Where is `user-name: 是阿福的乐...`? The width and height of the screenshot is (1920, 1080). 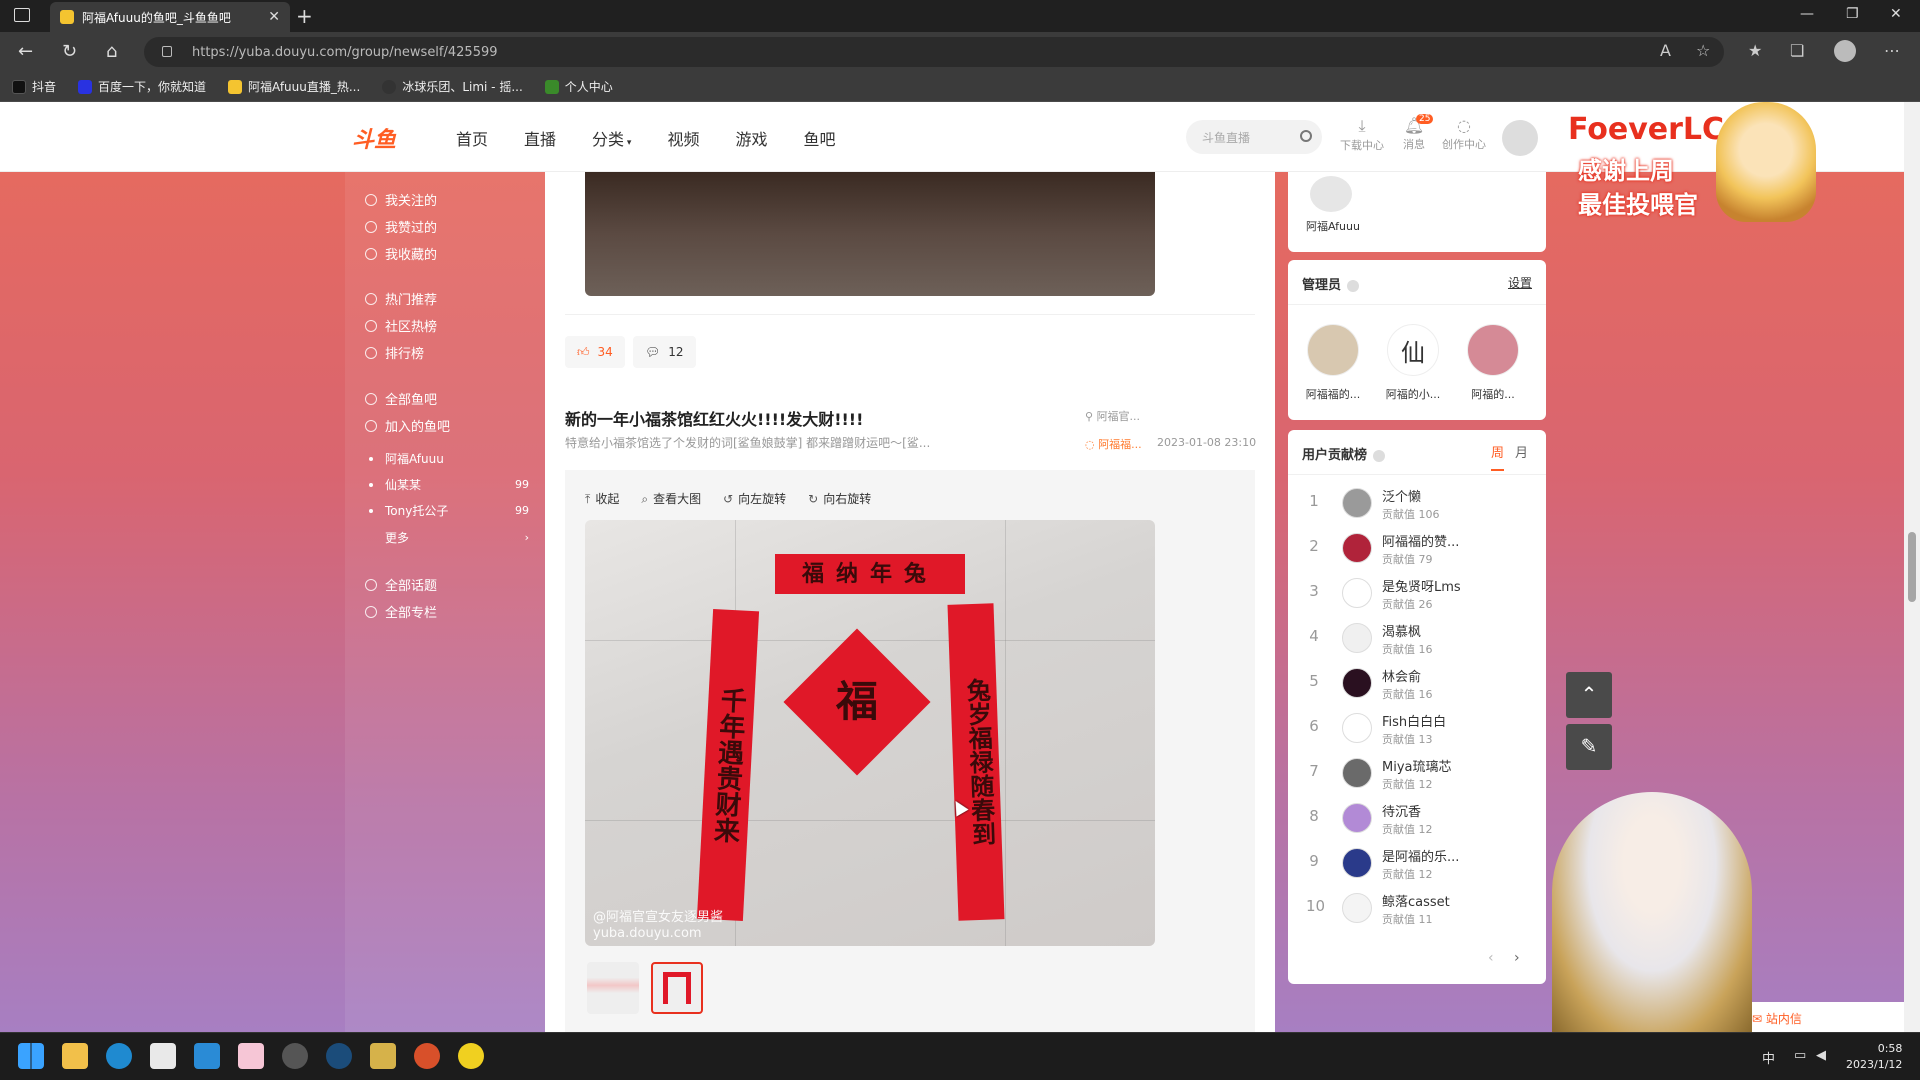 user-name: 是阿福的乐... is located at coordinates (1420, 855).